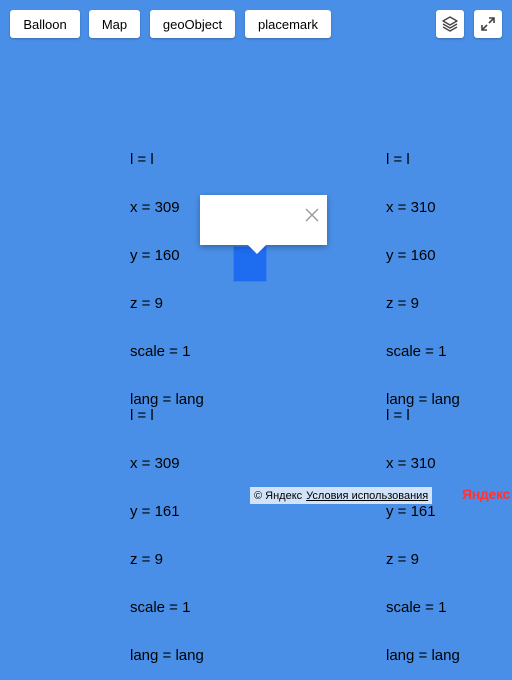 This screenshot has height=680, width=512. I want to click on balloon-tail, so click(257, 249).